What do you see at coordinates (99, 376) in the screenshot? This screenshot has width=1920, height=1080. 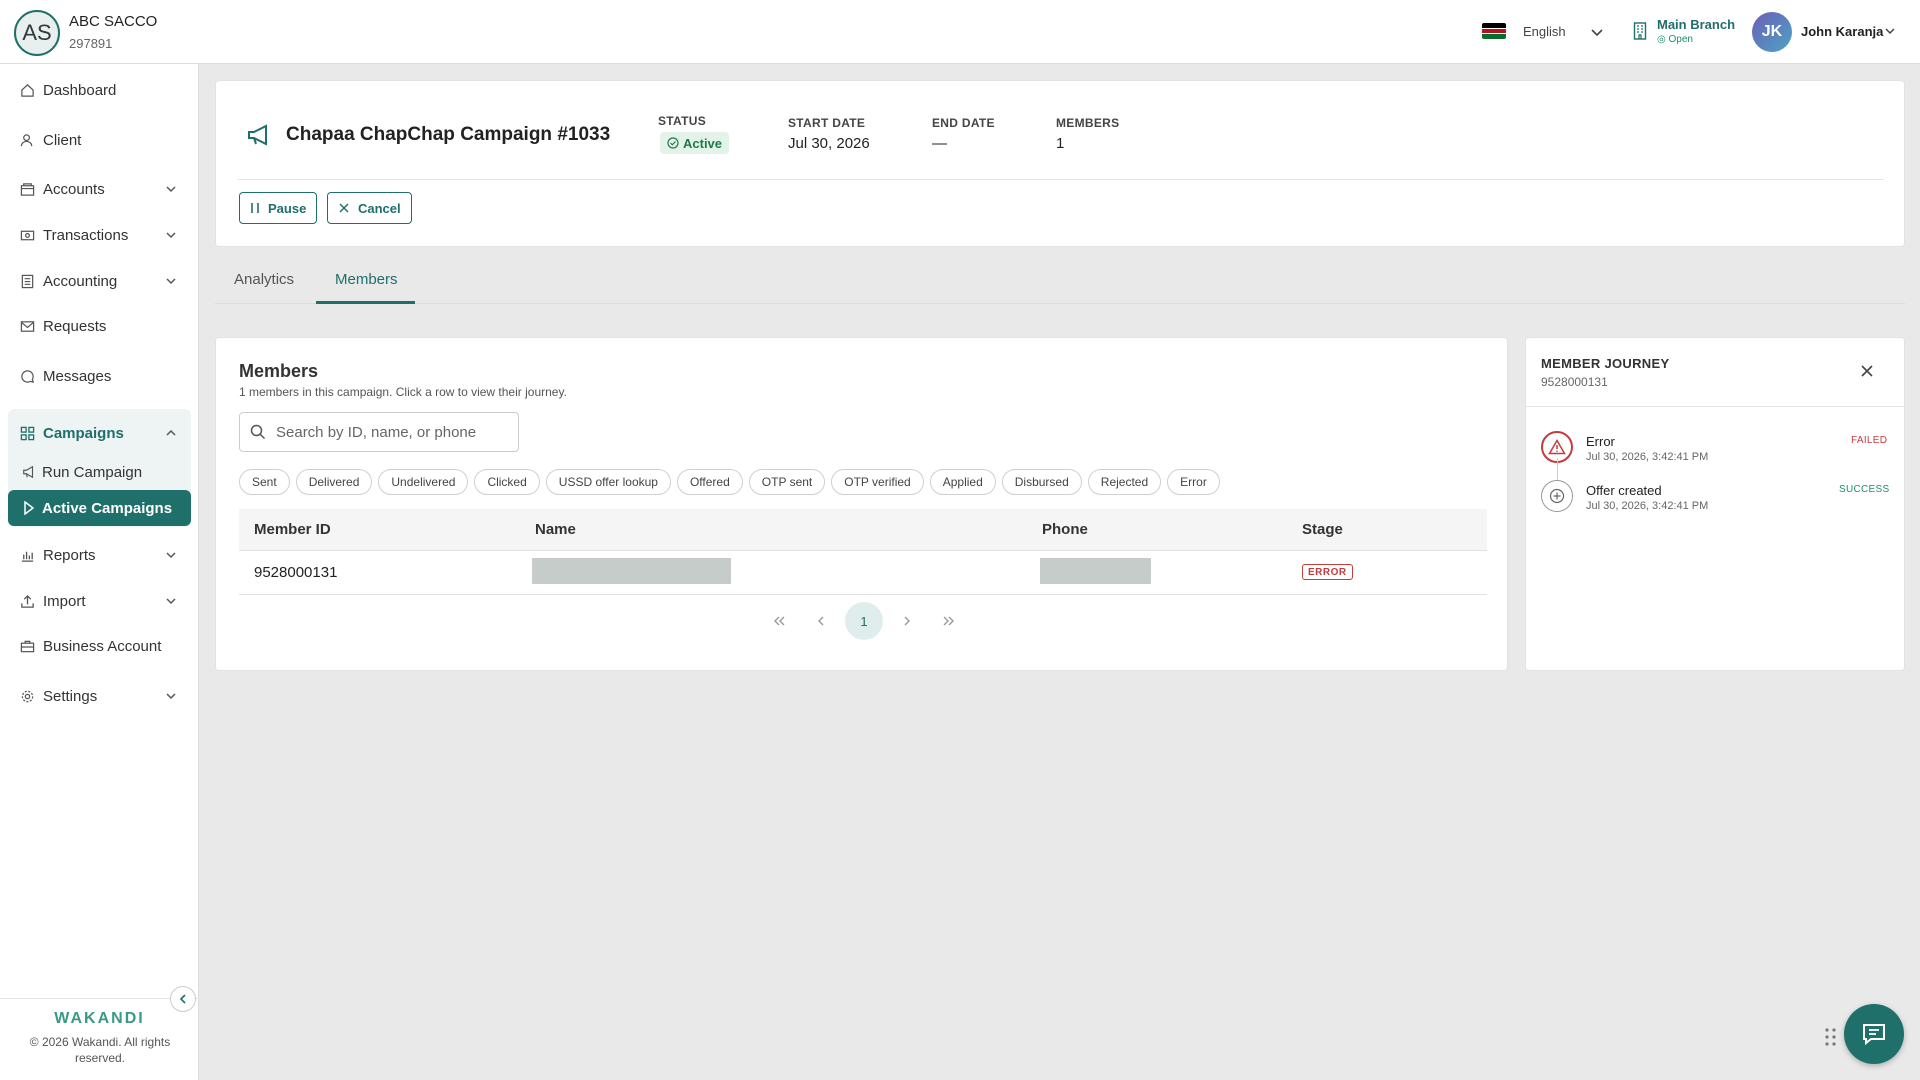 I see `sidebar-item-messages: Messages` at bounding box center [99, 376].